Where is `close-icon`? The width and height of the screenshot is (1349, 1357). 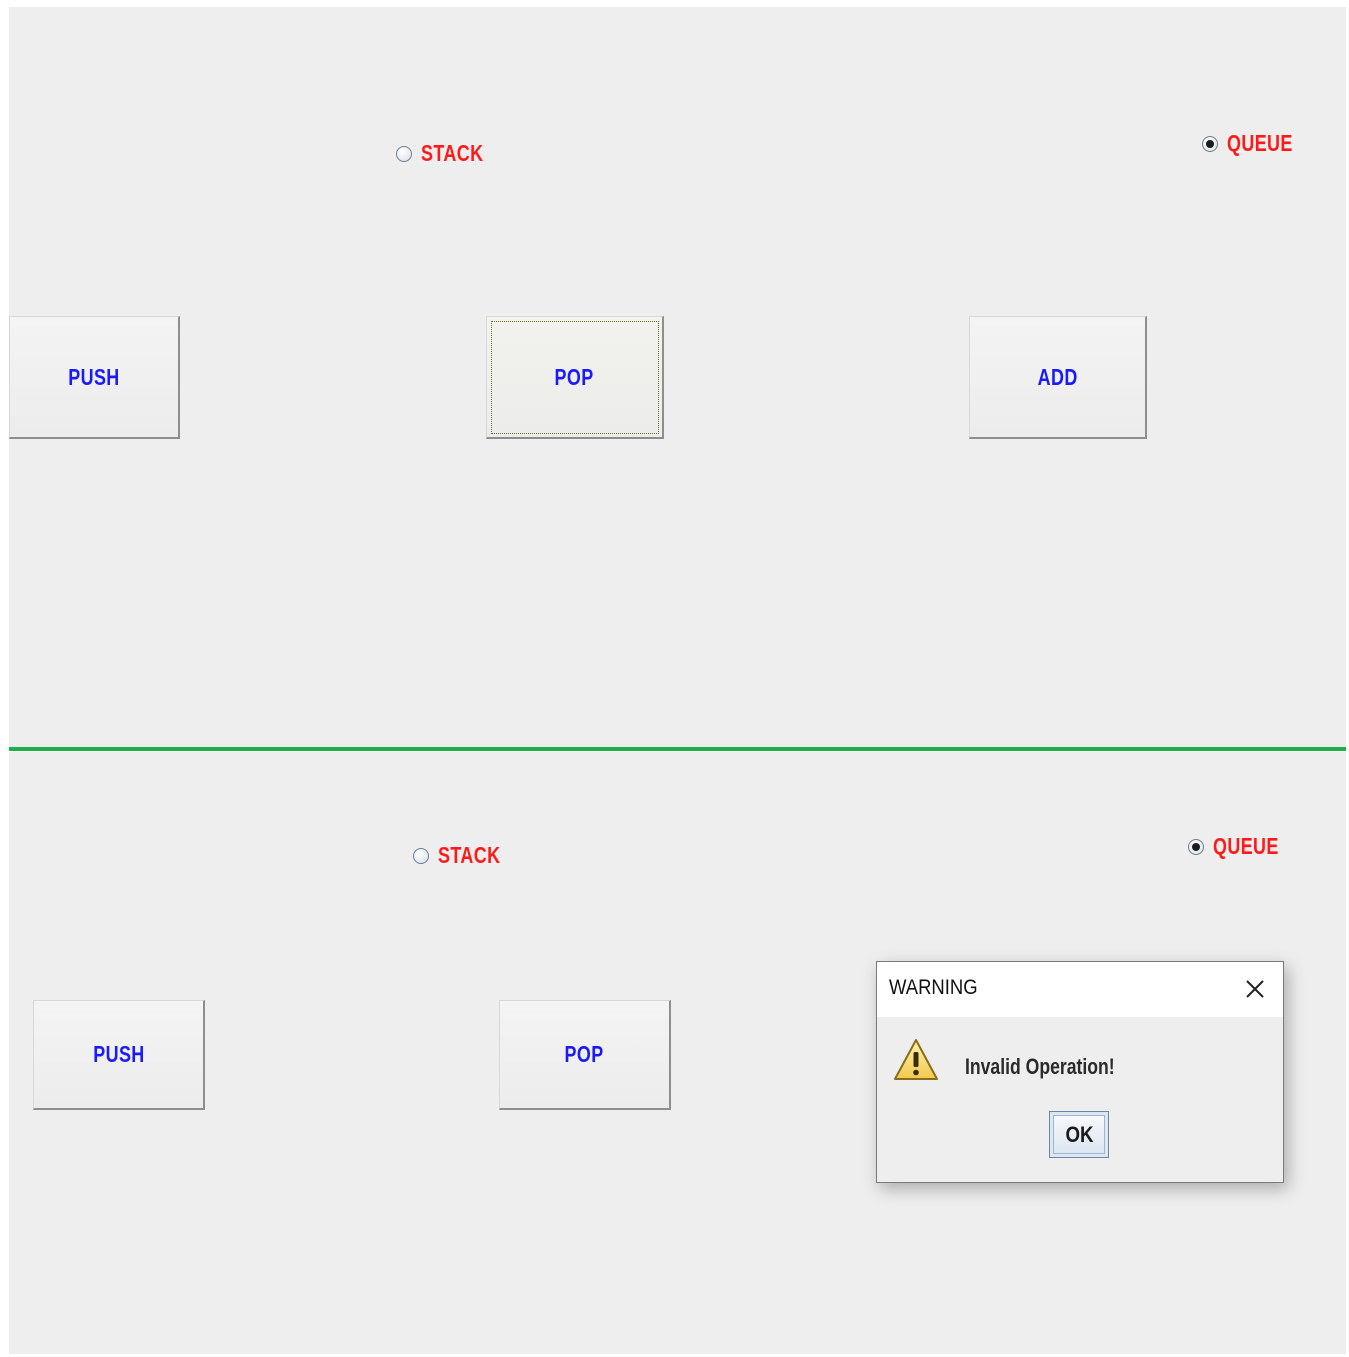
close-icon is located at coordinates (1255, 989).